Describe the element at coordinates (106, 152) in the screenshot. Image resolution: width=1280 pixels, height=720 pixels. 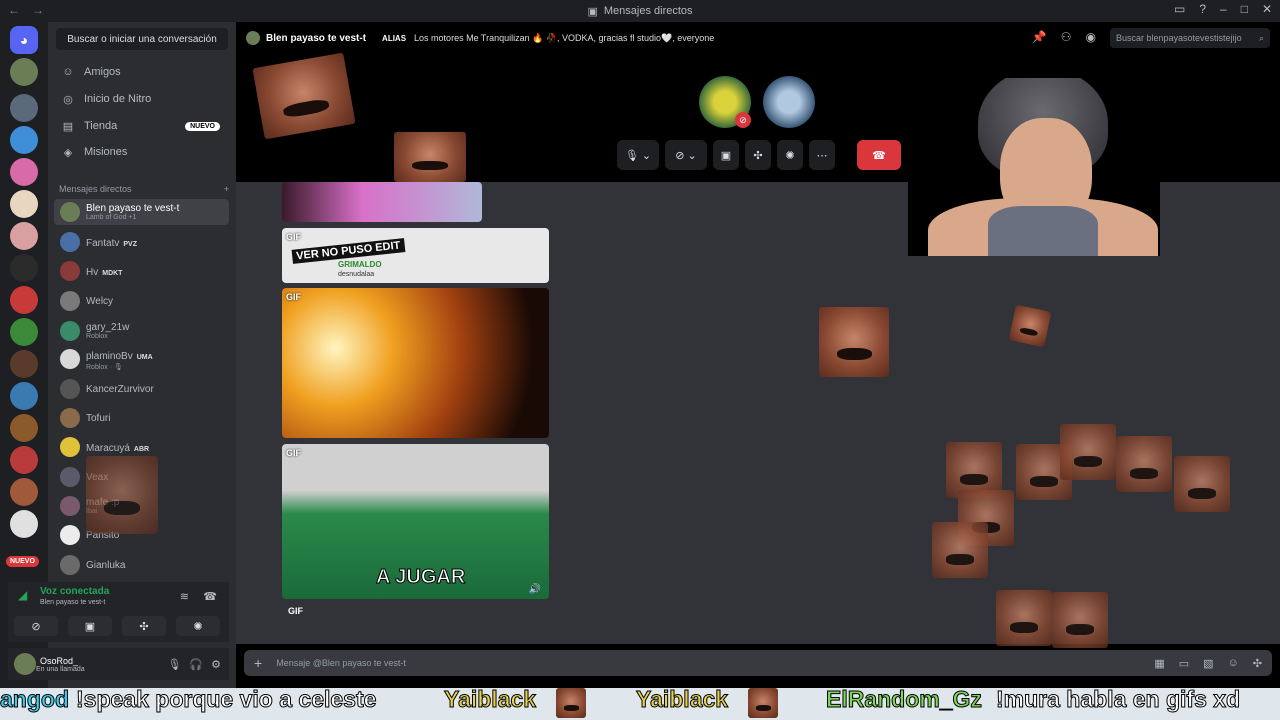
I see `nav-label: Misiones` at that location.